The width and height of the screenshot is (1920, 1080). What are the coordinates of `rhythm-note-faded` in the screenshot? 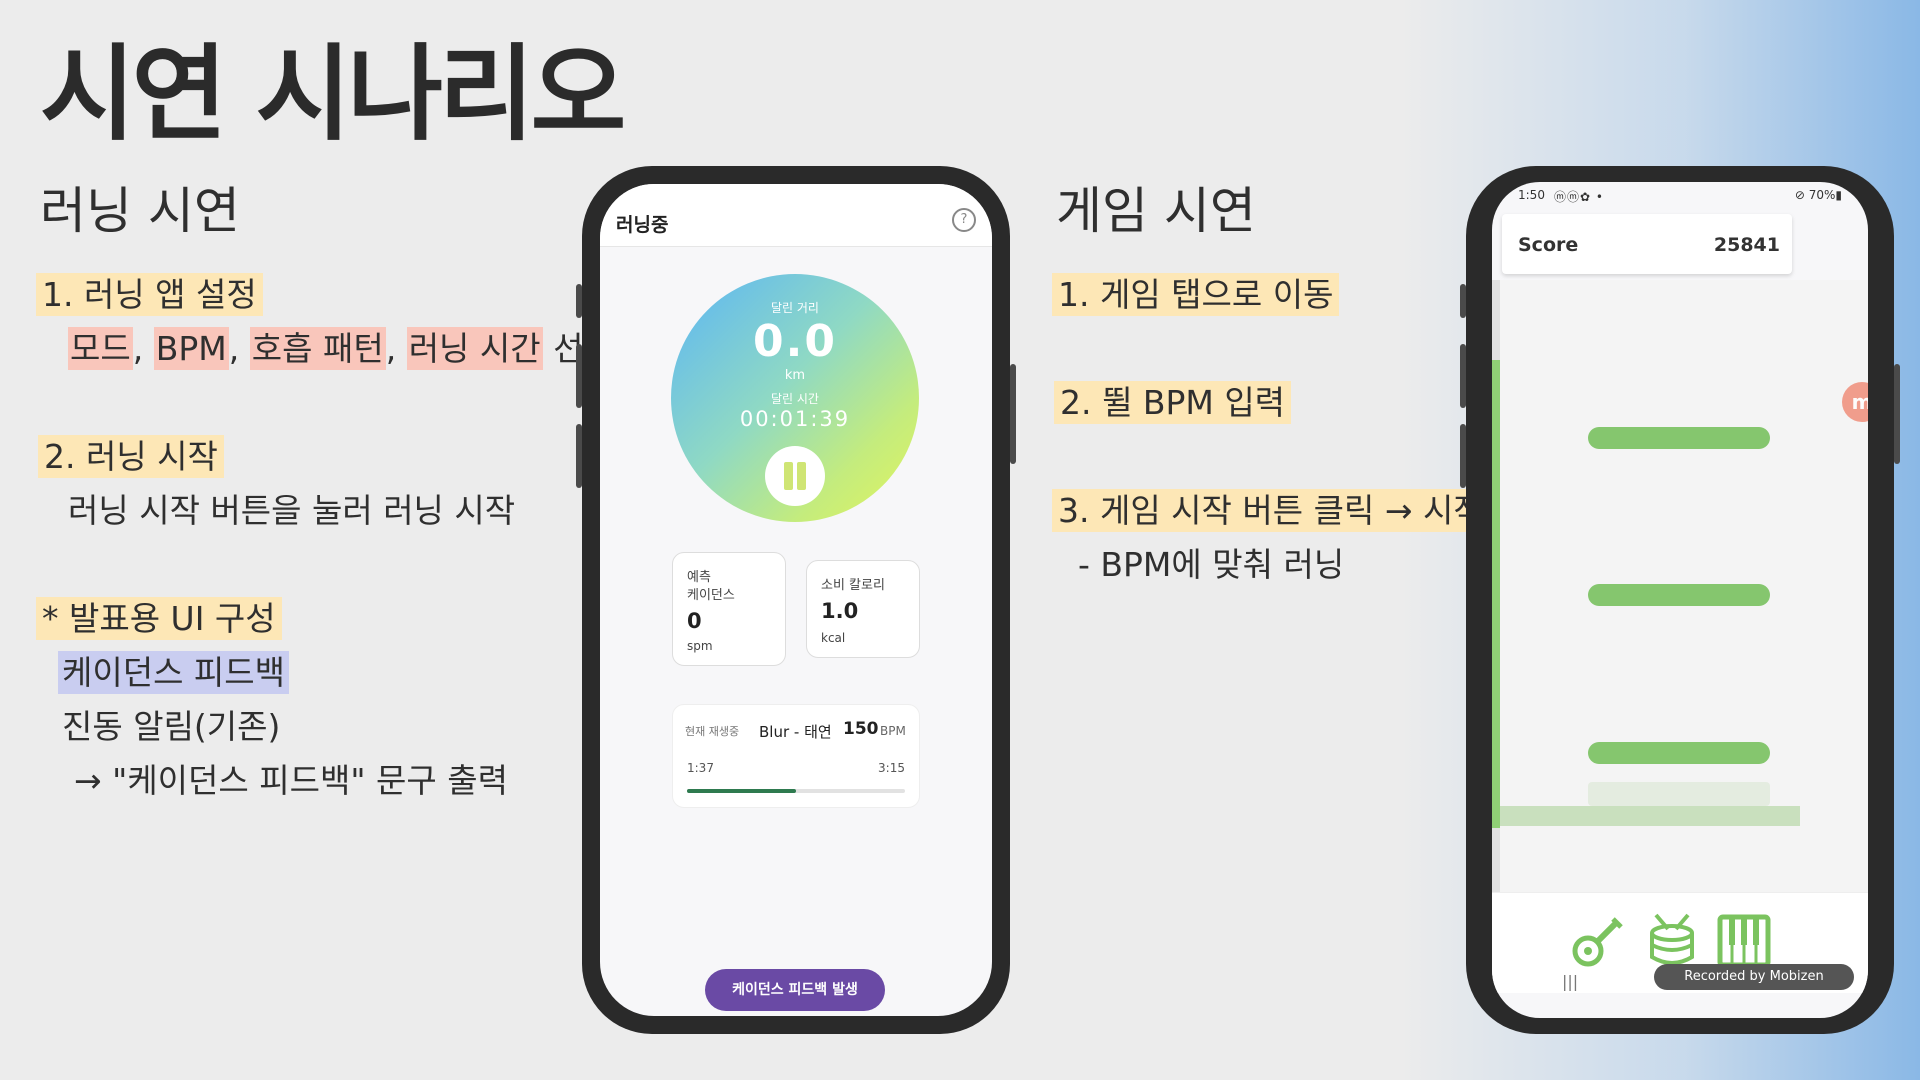 It's located at (1679, 794).